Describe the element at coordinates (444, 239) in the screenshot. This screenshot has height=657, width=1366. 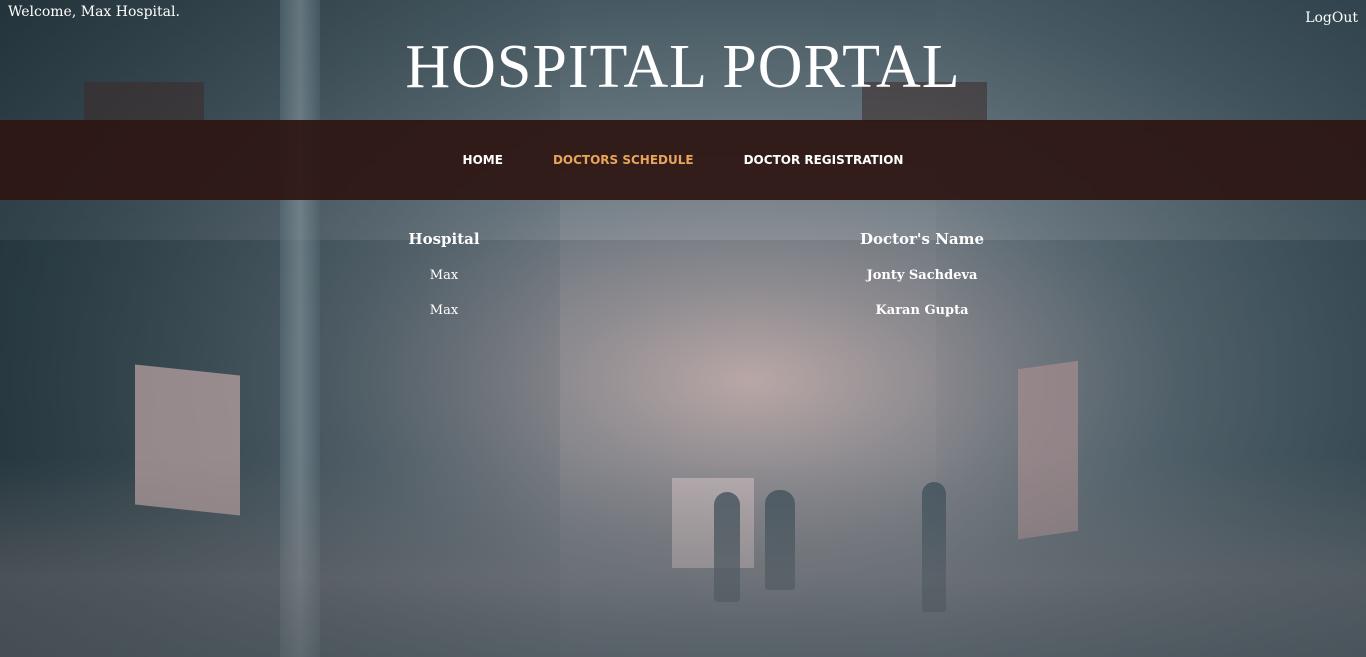
I see `column-header-hospital: Hospital` at that location.